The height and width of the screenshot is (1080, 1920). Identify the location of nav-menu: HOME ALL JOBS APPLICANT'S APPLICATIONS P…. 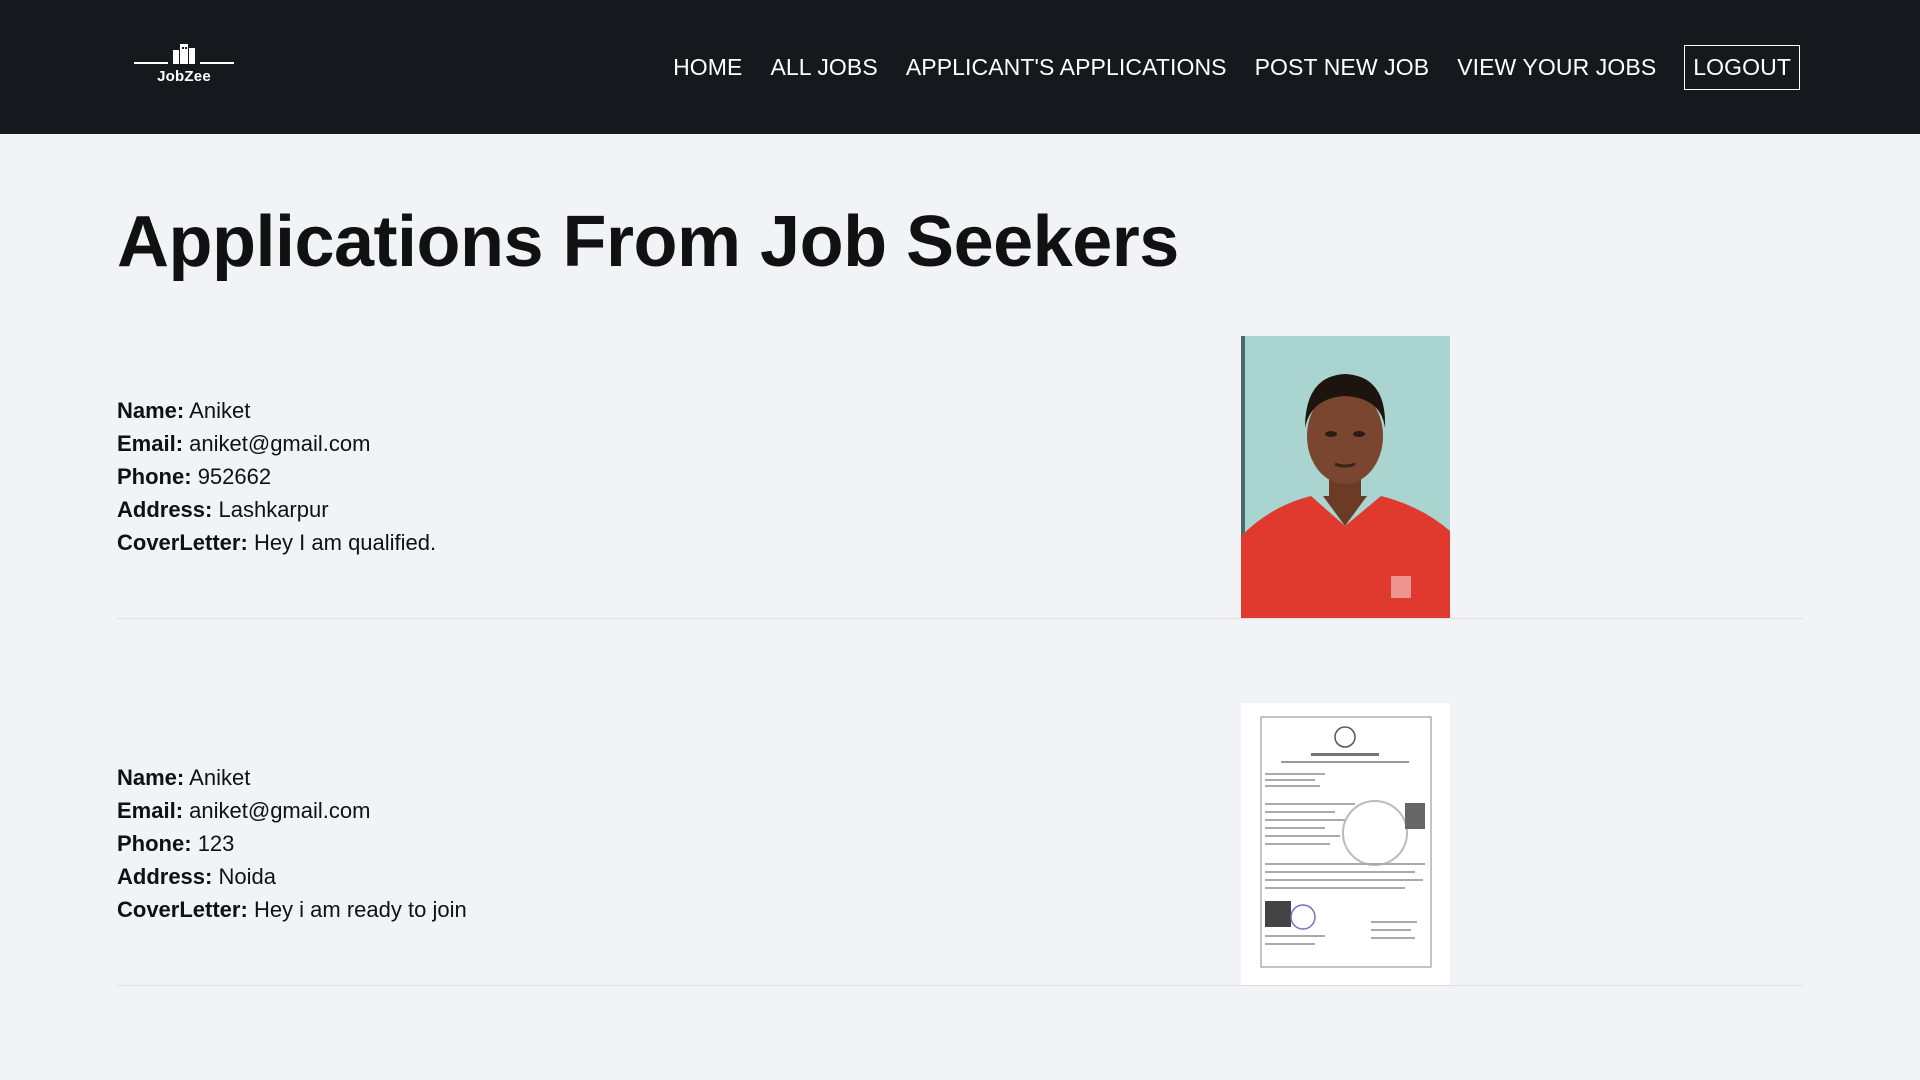
(1222, 67).